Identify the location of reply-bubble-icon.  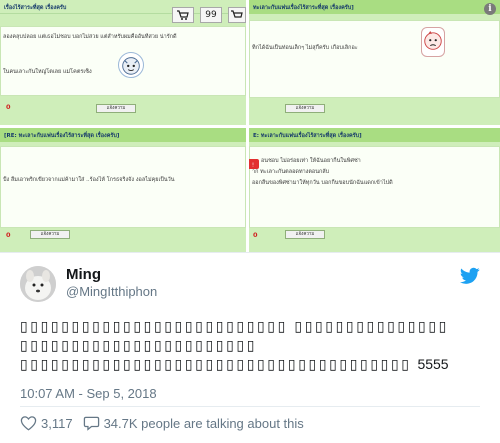
(91, 423).